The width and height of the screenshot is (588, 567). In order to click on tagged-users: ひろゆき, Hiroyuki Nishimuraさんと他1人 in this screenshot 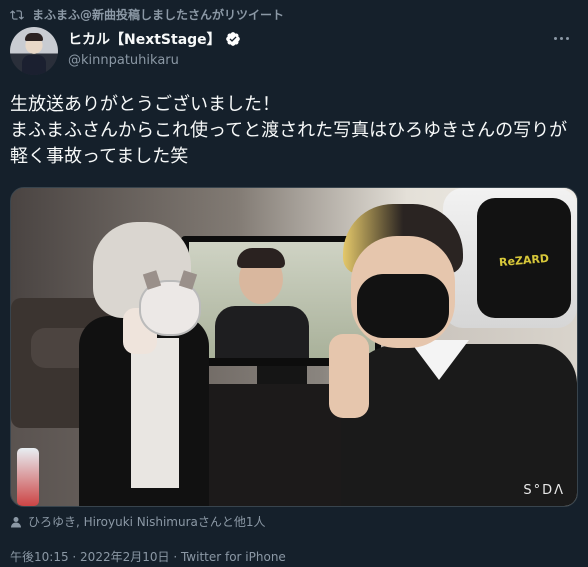, I will do `click(138, 521)`.